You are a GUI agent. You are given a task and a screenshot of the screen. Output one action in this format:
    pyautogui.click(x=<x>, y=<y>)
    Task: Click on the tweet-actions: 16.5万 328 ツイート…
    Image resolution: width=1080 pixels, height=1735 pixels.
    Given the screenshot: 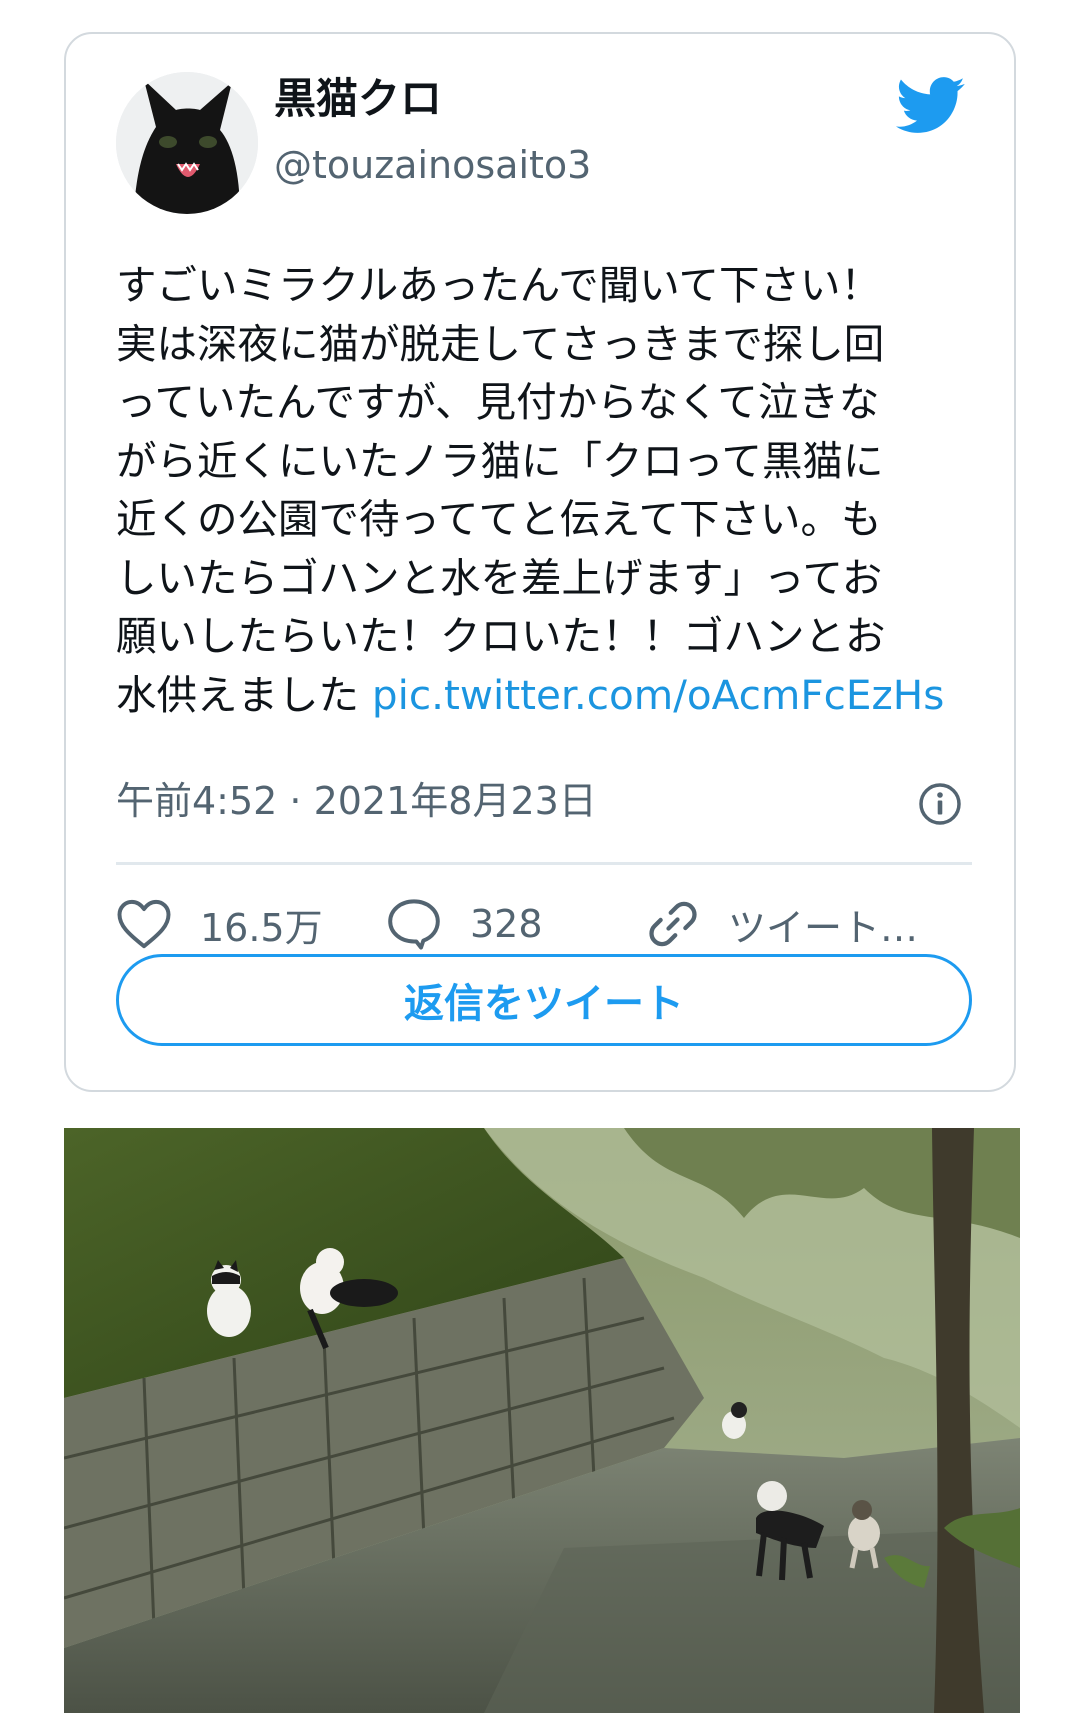 What is the action you would take?
    pyautogui.click(x=544, y=924)
    